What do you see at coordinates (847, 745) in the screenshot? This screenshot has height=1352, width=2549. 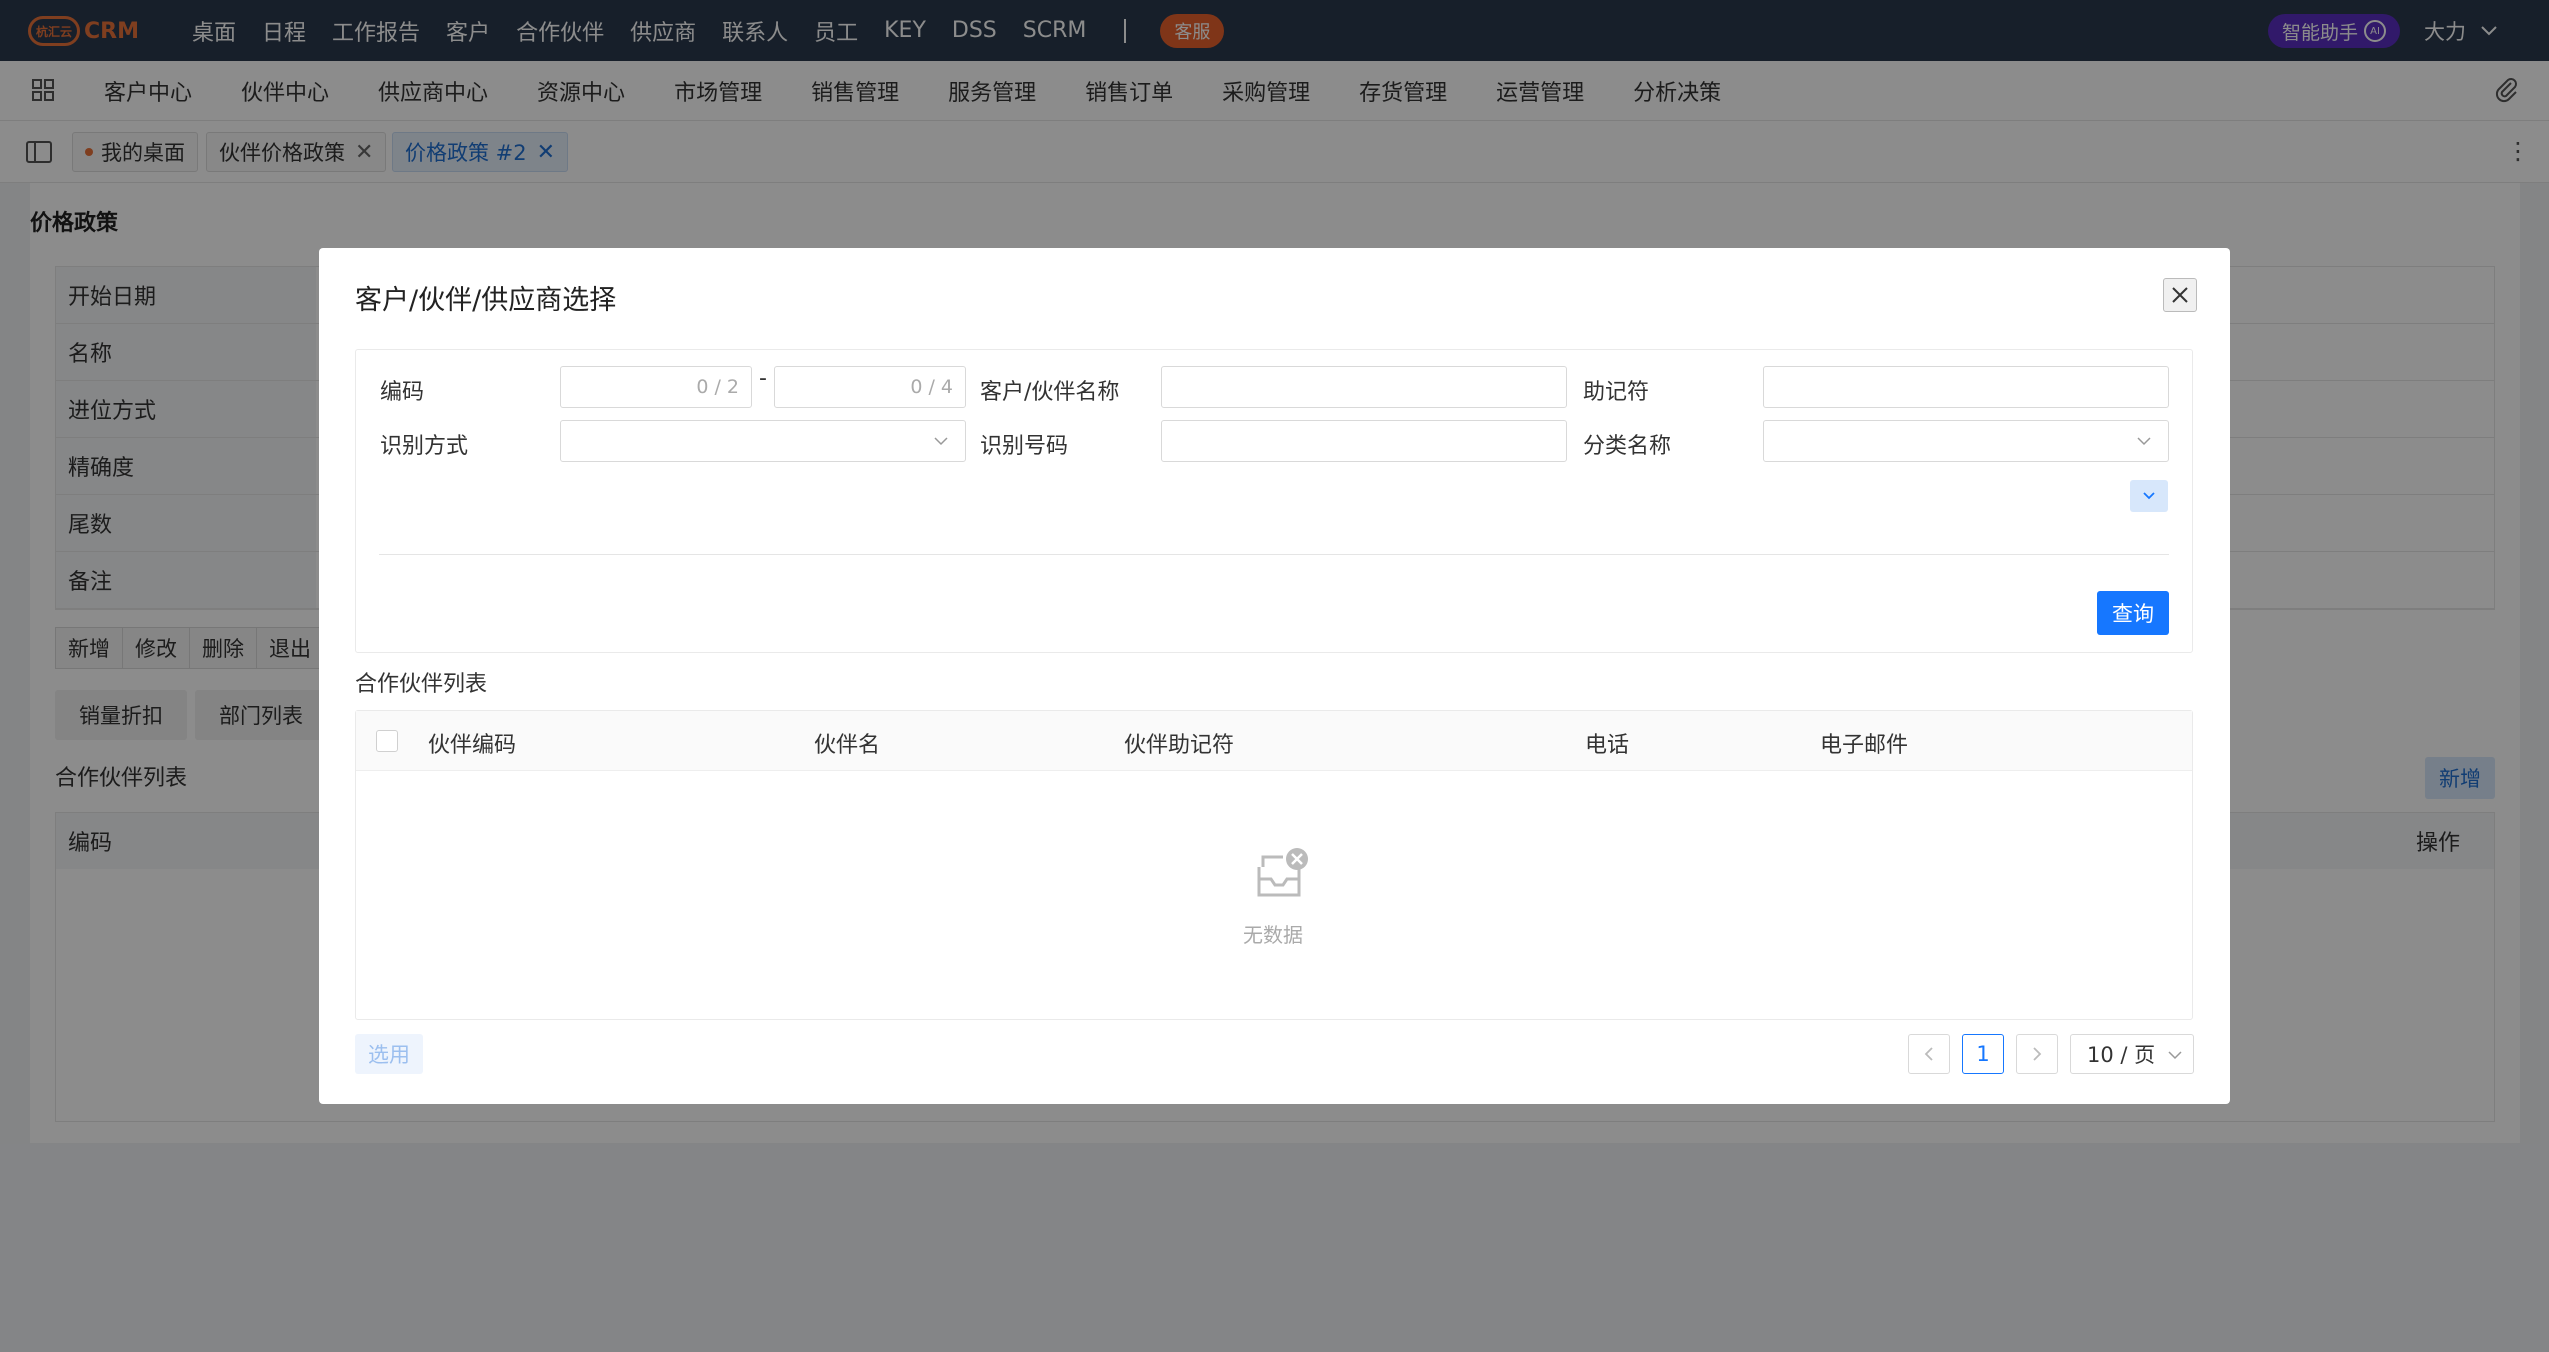 I see `column-partner-name: 伙伴名` at bounding box center [847, 745].